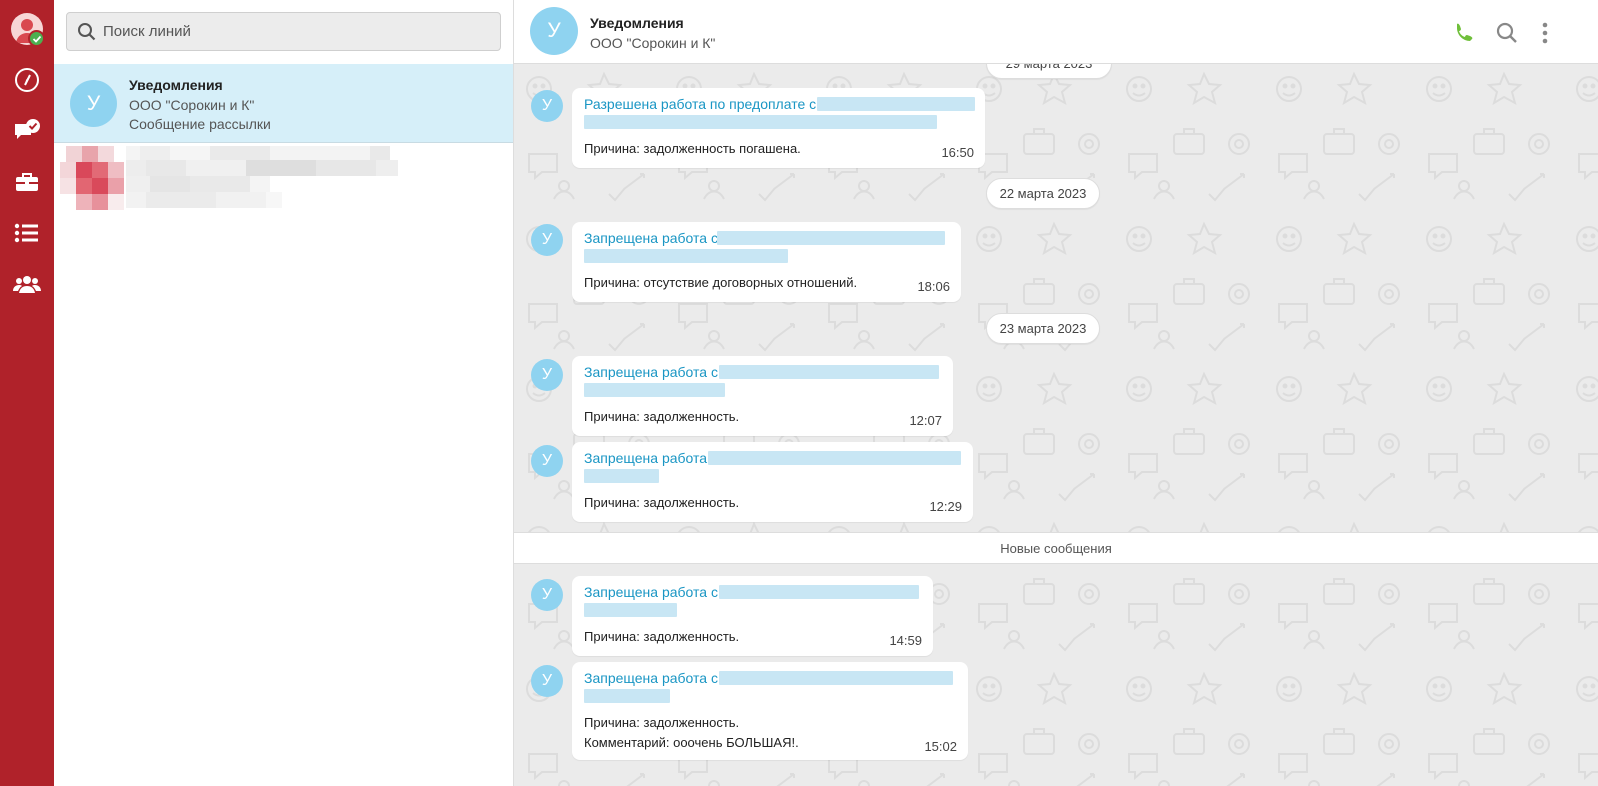 Image resolution: width=1598 pixels, height=786 pixels. I want to click on date-separator: 23 марта 2023, so click(1043, 328).